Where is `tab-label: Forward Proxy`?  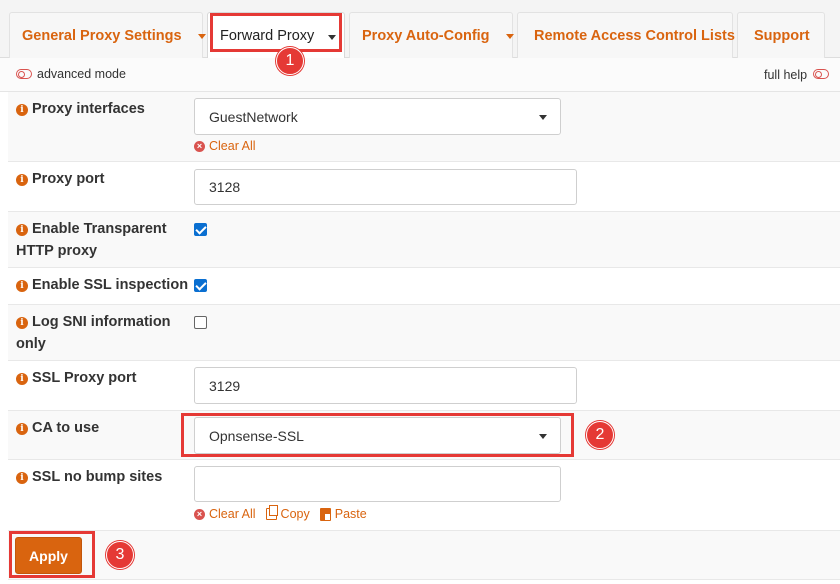
tab-label: Forward Proxy is located at coordinates (267, 36).